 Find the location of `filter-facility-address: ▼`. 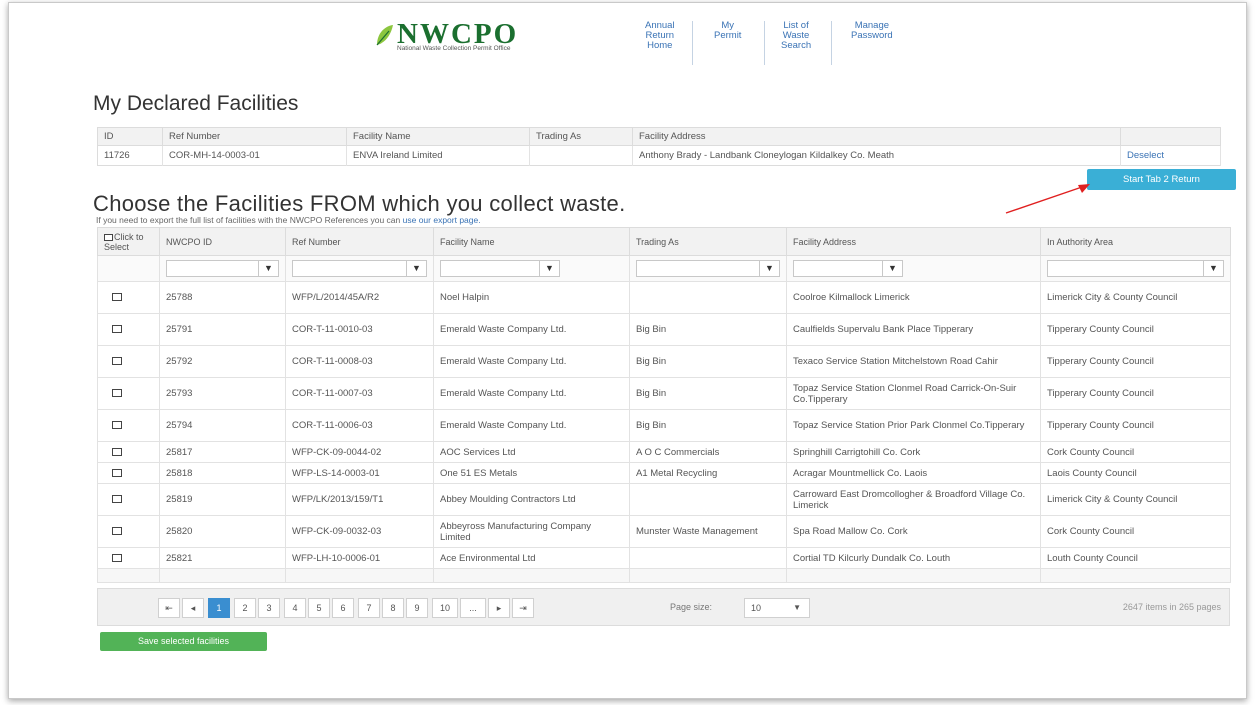

filter-facility-address: ▼ is located at coordinates (848, 268).